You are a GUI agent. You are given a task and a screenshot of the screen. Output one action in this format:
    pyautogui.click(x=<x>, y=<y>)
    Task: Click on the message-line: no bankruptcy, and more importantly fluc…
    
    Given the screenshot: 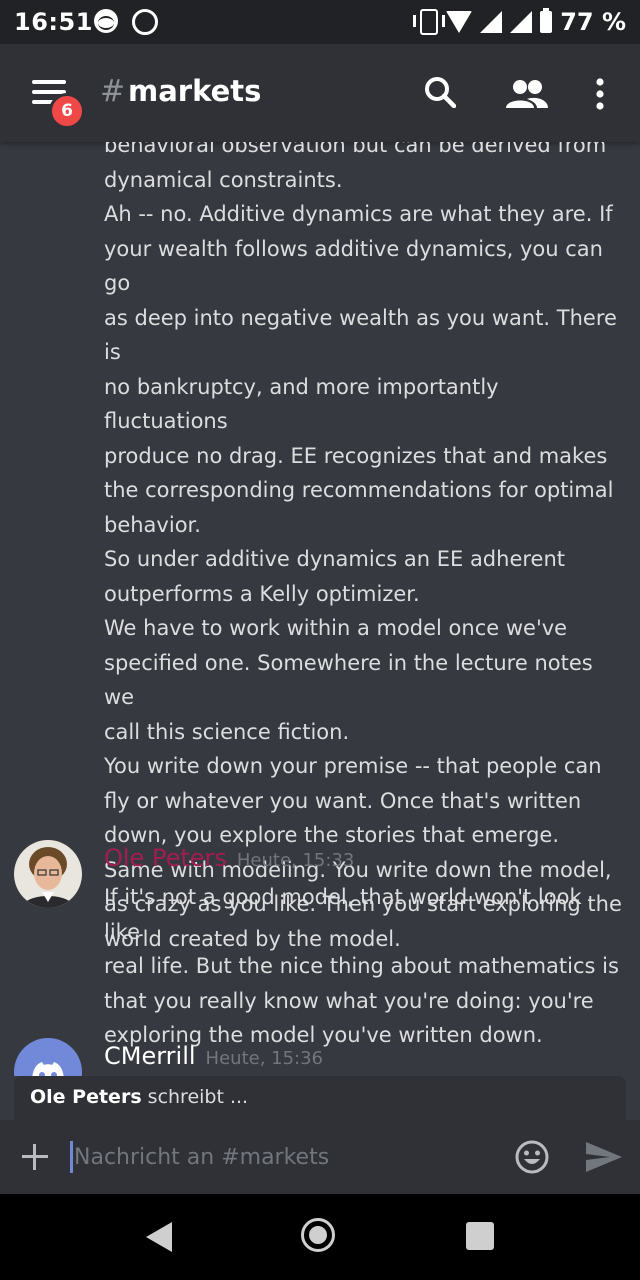 What is the action you would take?
    pyautogui.click(x=301, y=404)
    